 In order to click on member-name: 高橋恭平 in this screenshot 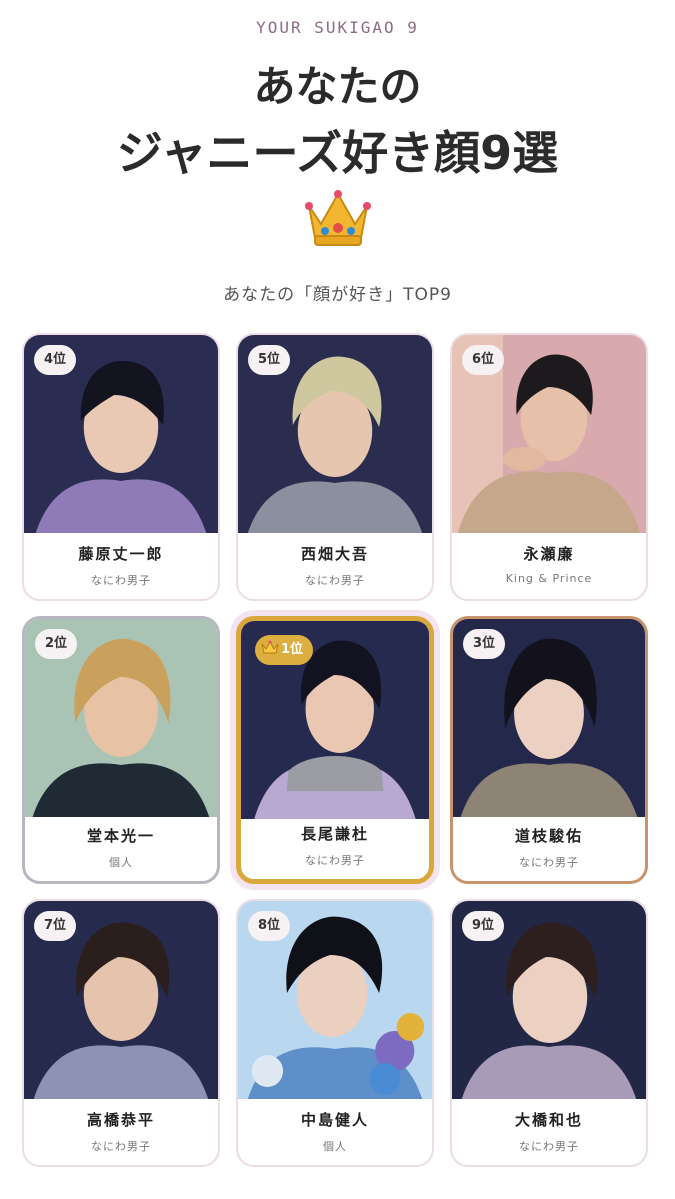, I will do `click(120, 1120)`.